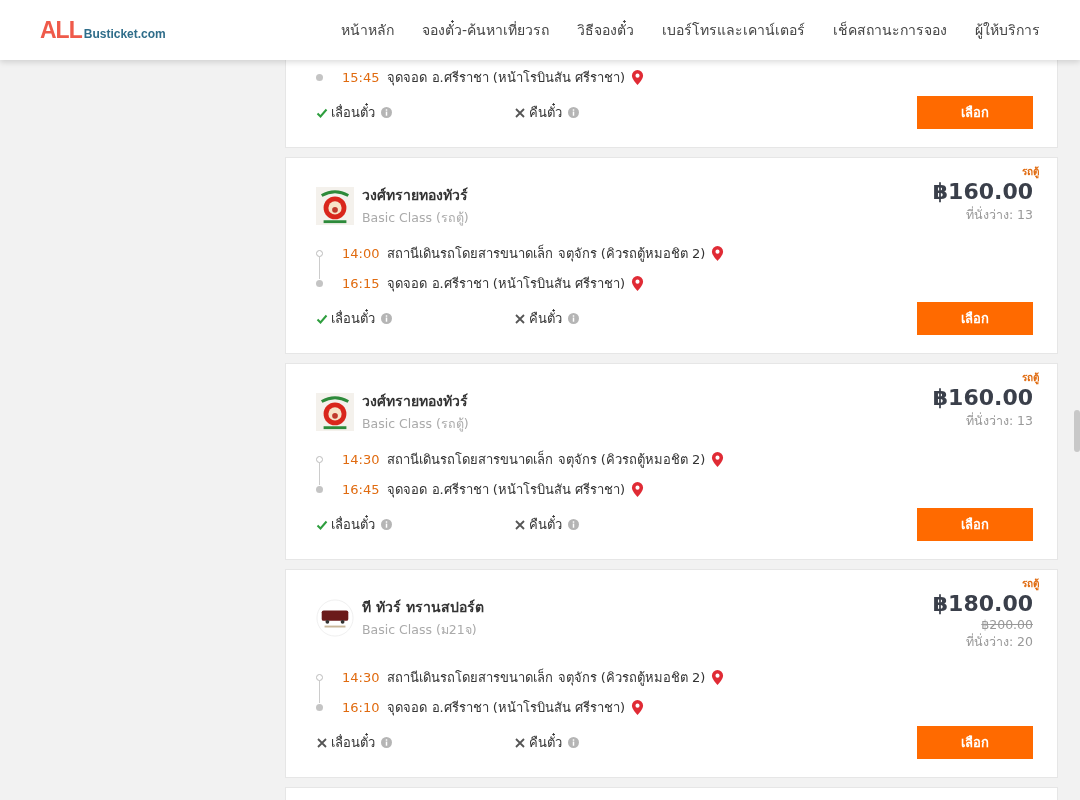 This screenshot has height=800, width=1080. I want to click on nav-link: จองตั๋ว-ค้นหาเที่ยวรถ, so click(485, 30).